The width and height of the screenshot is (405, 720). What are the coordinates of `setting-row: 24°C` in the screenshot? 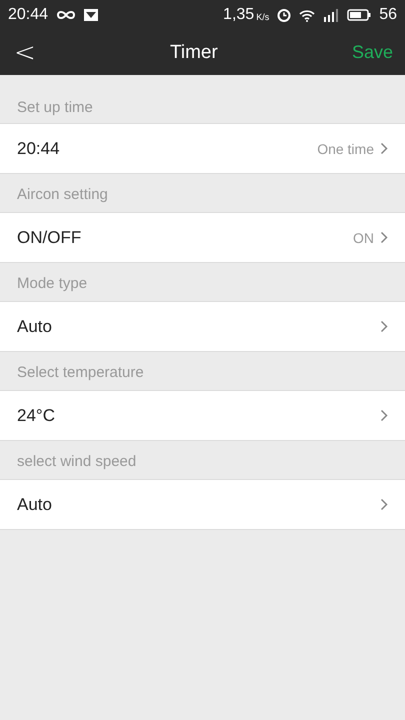 It's located at (202, 416).